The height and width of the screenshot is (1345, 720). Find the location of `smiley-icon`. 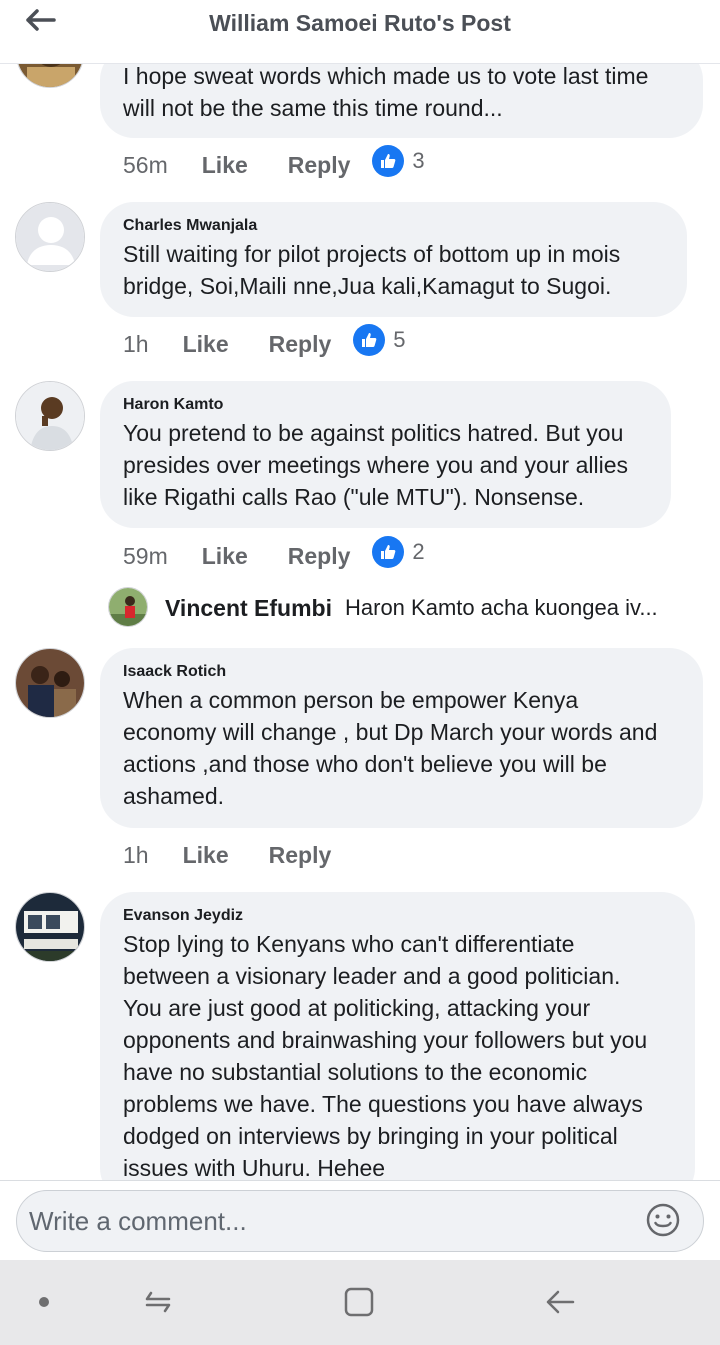

smiley-icon is located at coordinates (663, 1220).